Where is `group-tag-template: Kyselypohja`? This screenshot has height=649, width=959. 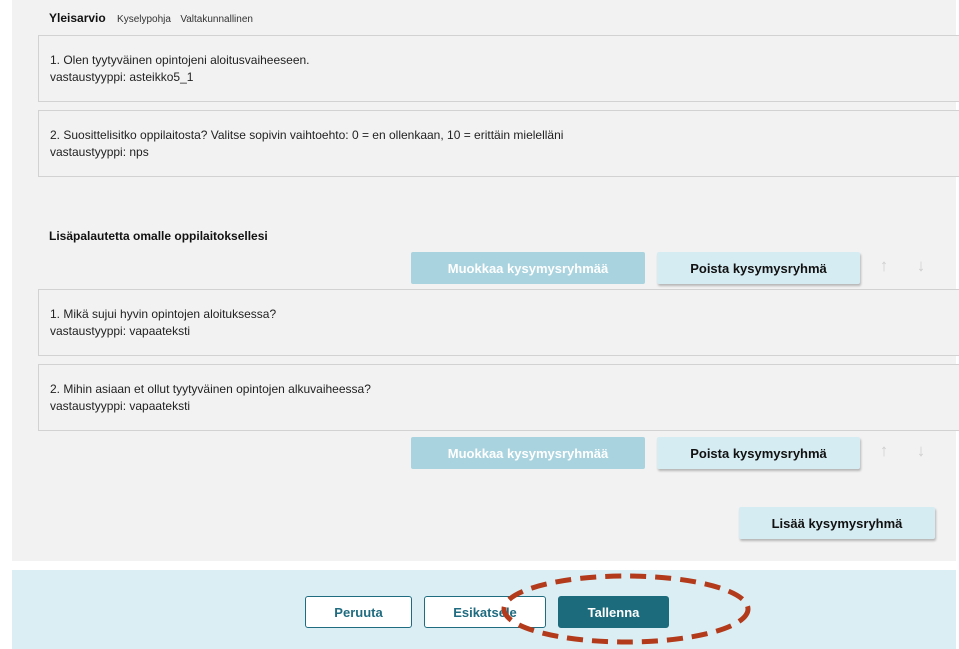 group-tag-template: Kyselypohja is located at coordinates (144, 19).